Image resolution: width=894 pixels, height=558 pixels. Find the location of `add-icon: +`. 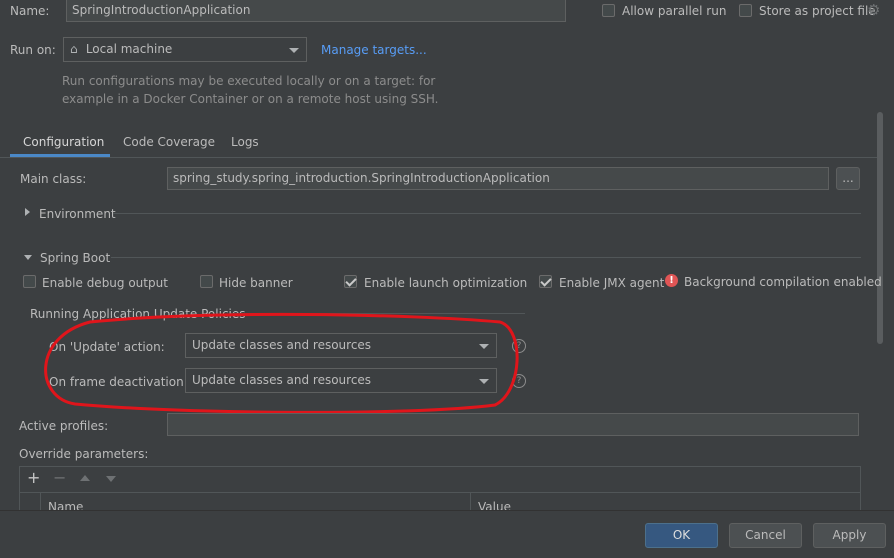

add-icon: + is located at coordinates (33, 477).